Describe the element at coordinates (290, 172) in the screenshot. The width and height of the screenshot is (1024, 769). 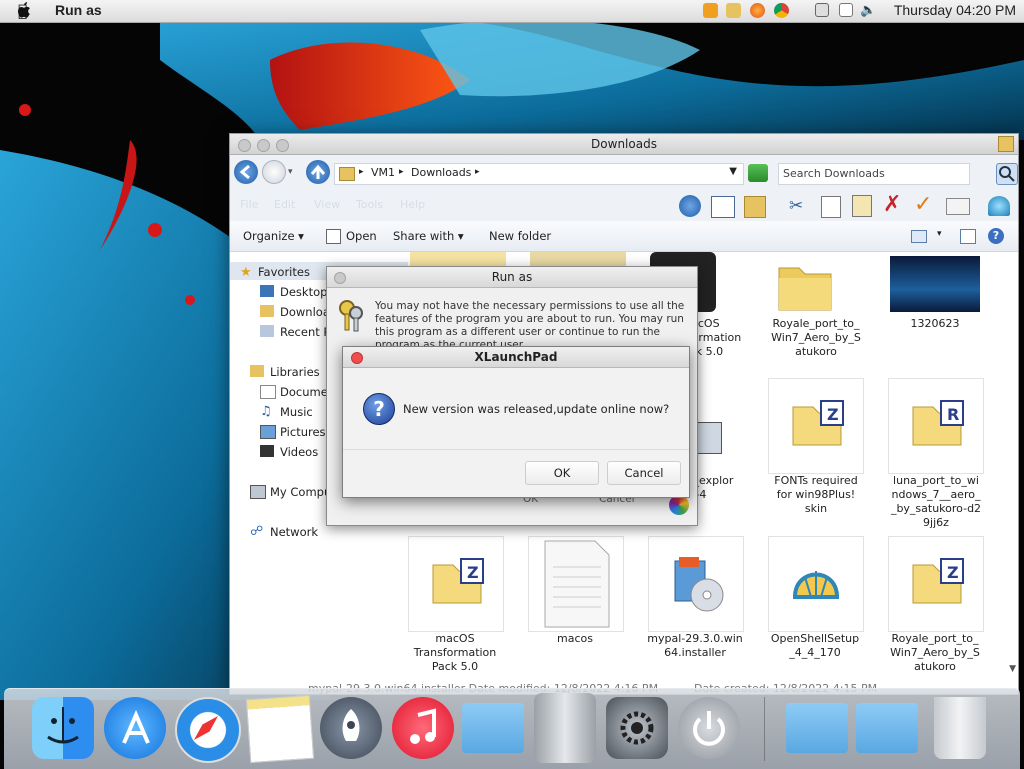
I see `history-chevron-icon: ▾` at that location.